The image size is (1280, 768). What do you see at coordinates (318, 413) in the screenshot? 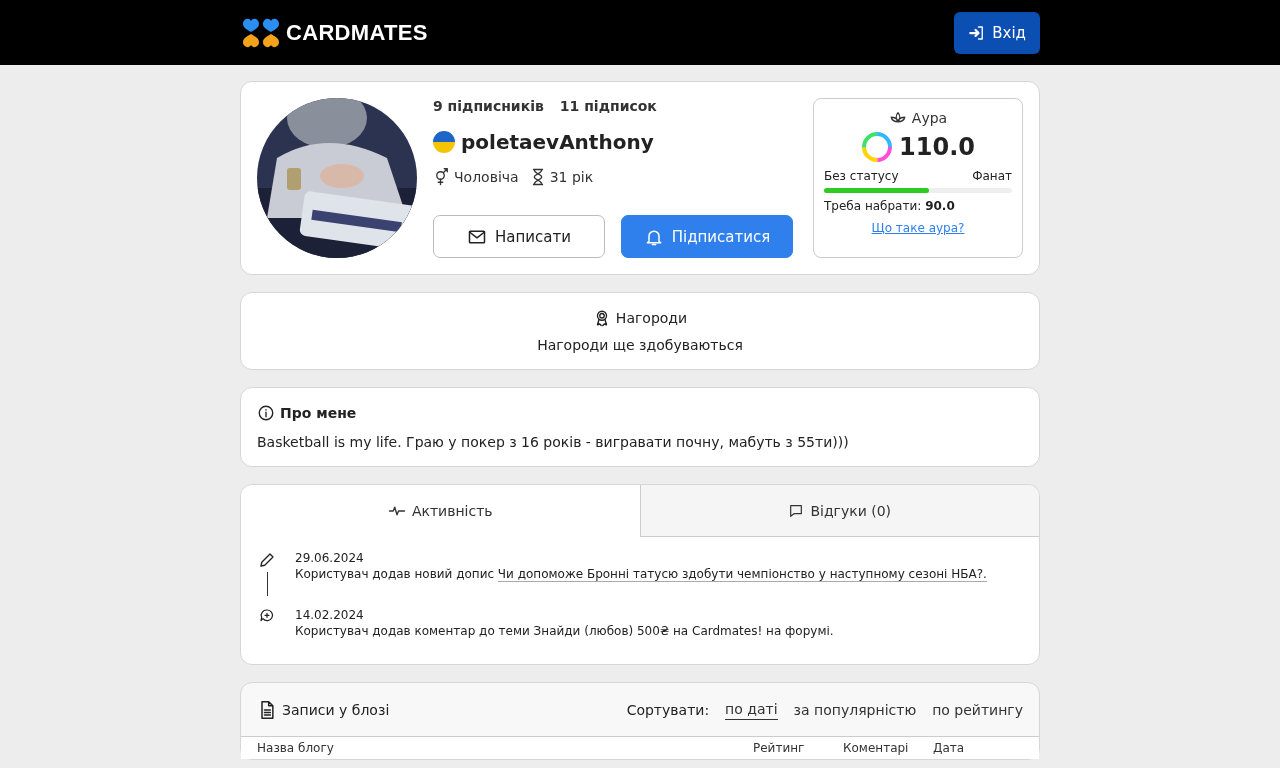
I see `about-title: Про мене` at bounding box center [318, 413].